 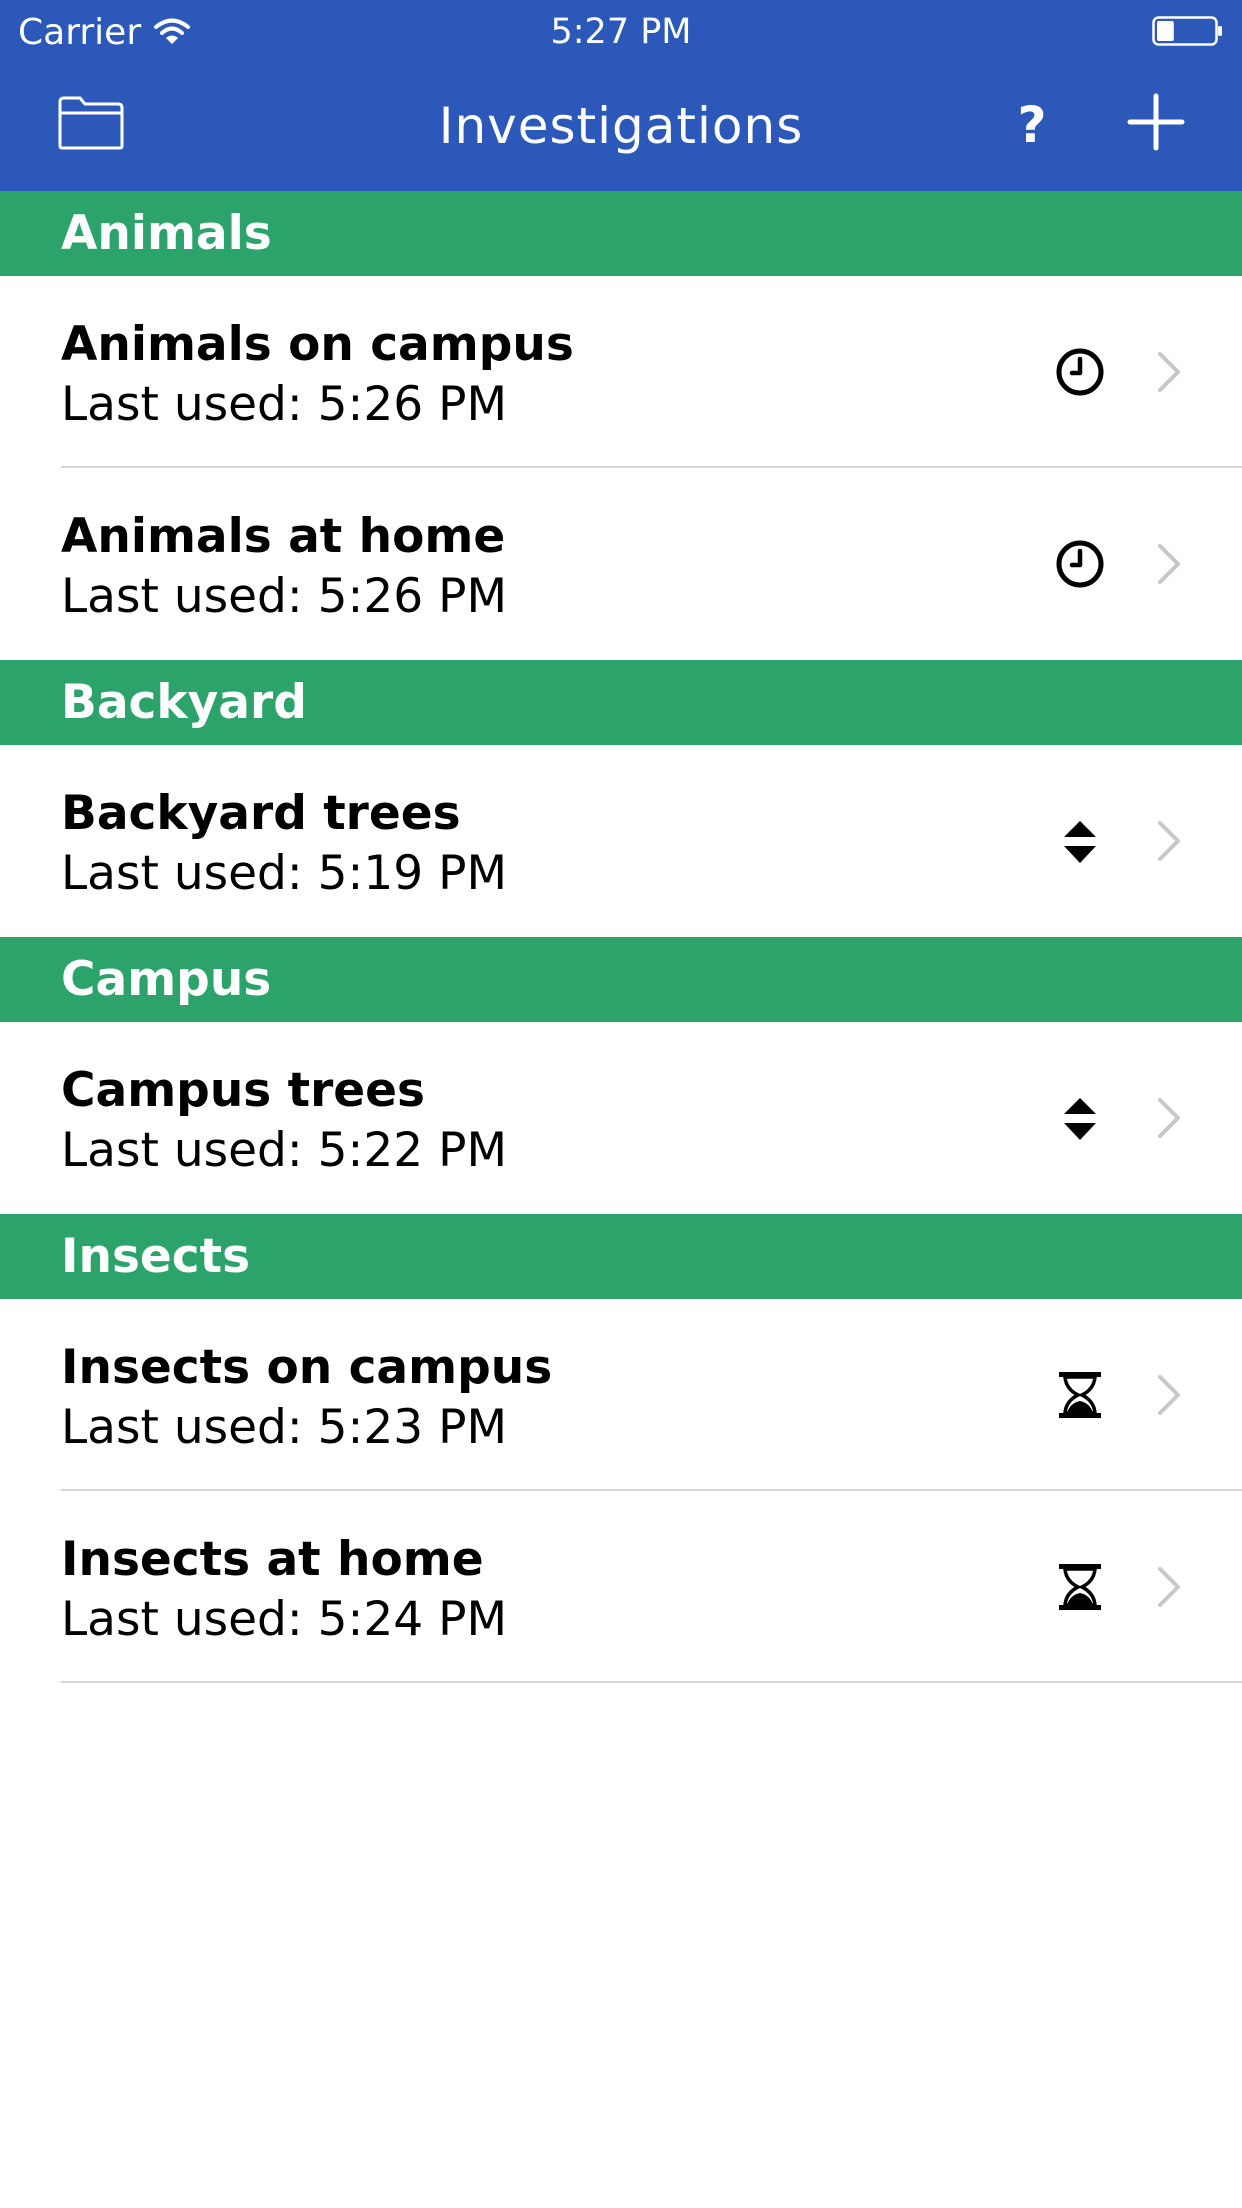 I want to click on list-item: Backyard trees Last used: 5:19 PM, so click(x=621, y=841).